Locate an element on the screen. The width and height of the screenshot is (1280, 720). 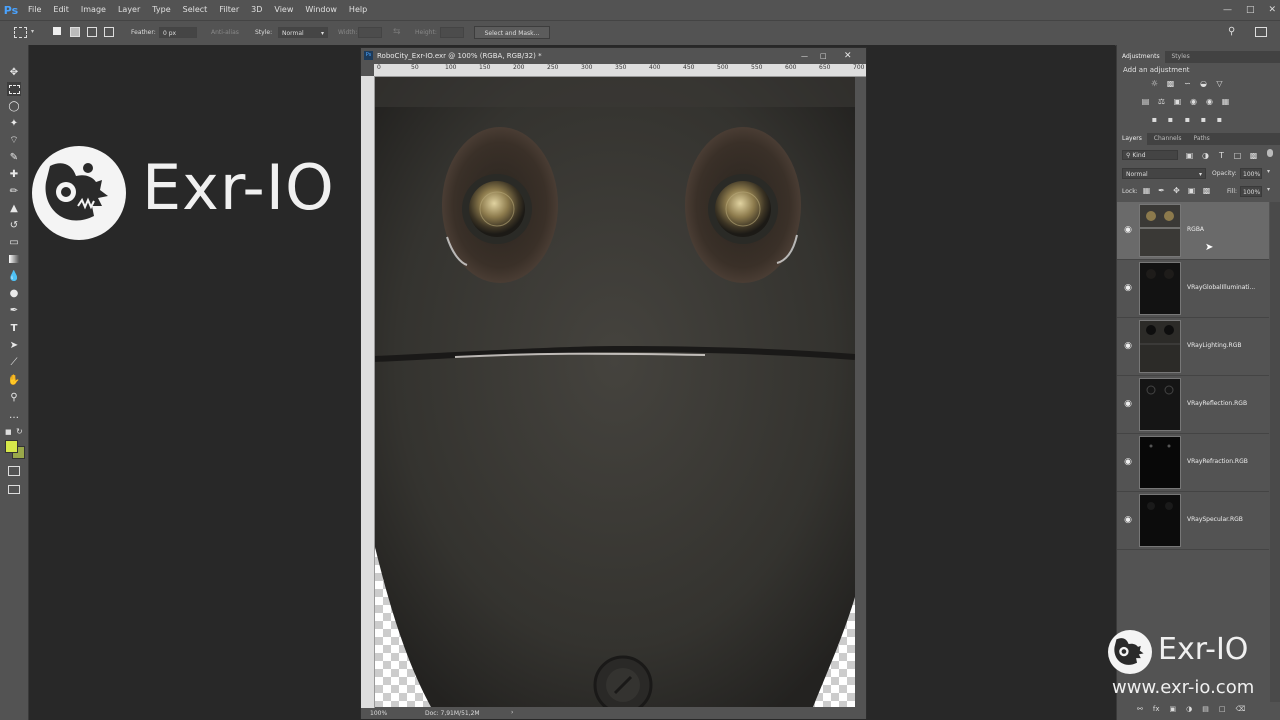
lock-transparent-icon: ▦ is located at coordinates (1146, 190).